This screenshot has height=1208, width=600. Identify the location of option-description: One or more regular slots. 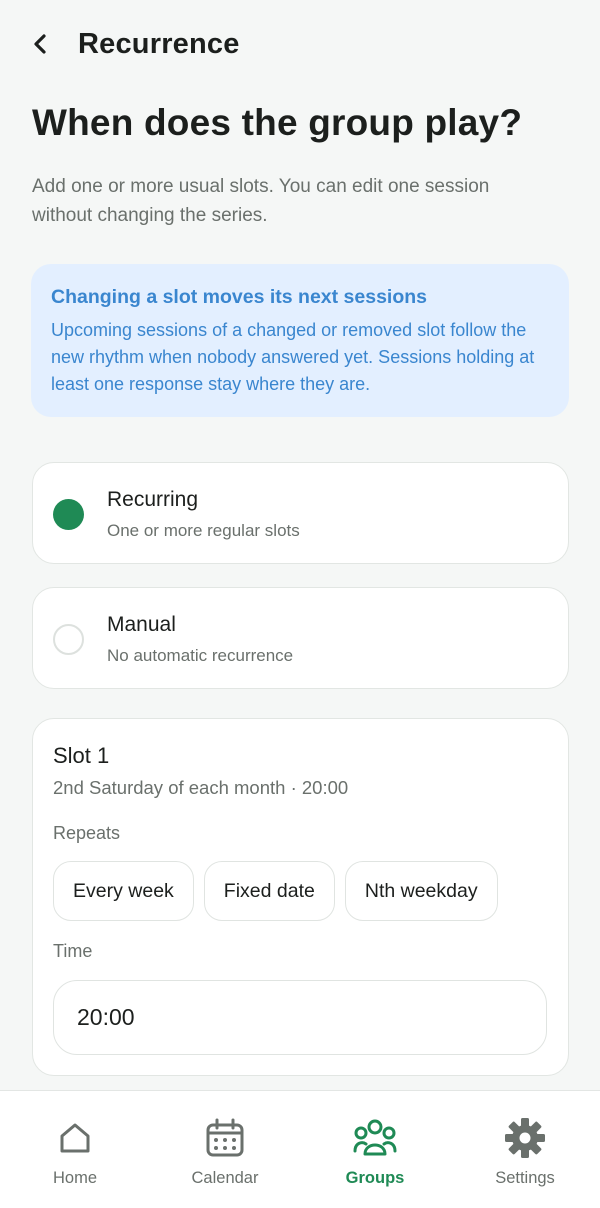
(203, 530).